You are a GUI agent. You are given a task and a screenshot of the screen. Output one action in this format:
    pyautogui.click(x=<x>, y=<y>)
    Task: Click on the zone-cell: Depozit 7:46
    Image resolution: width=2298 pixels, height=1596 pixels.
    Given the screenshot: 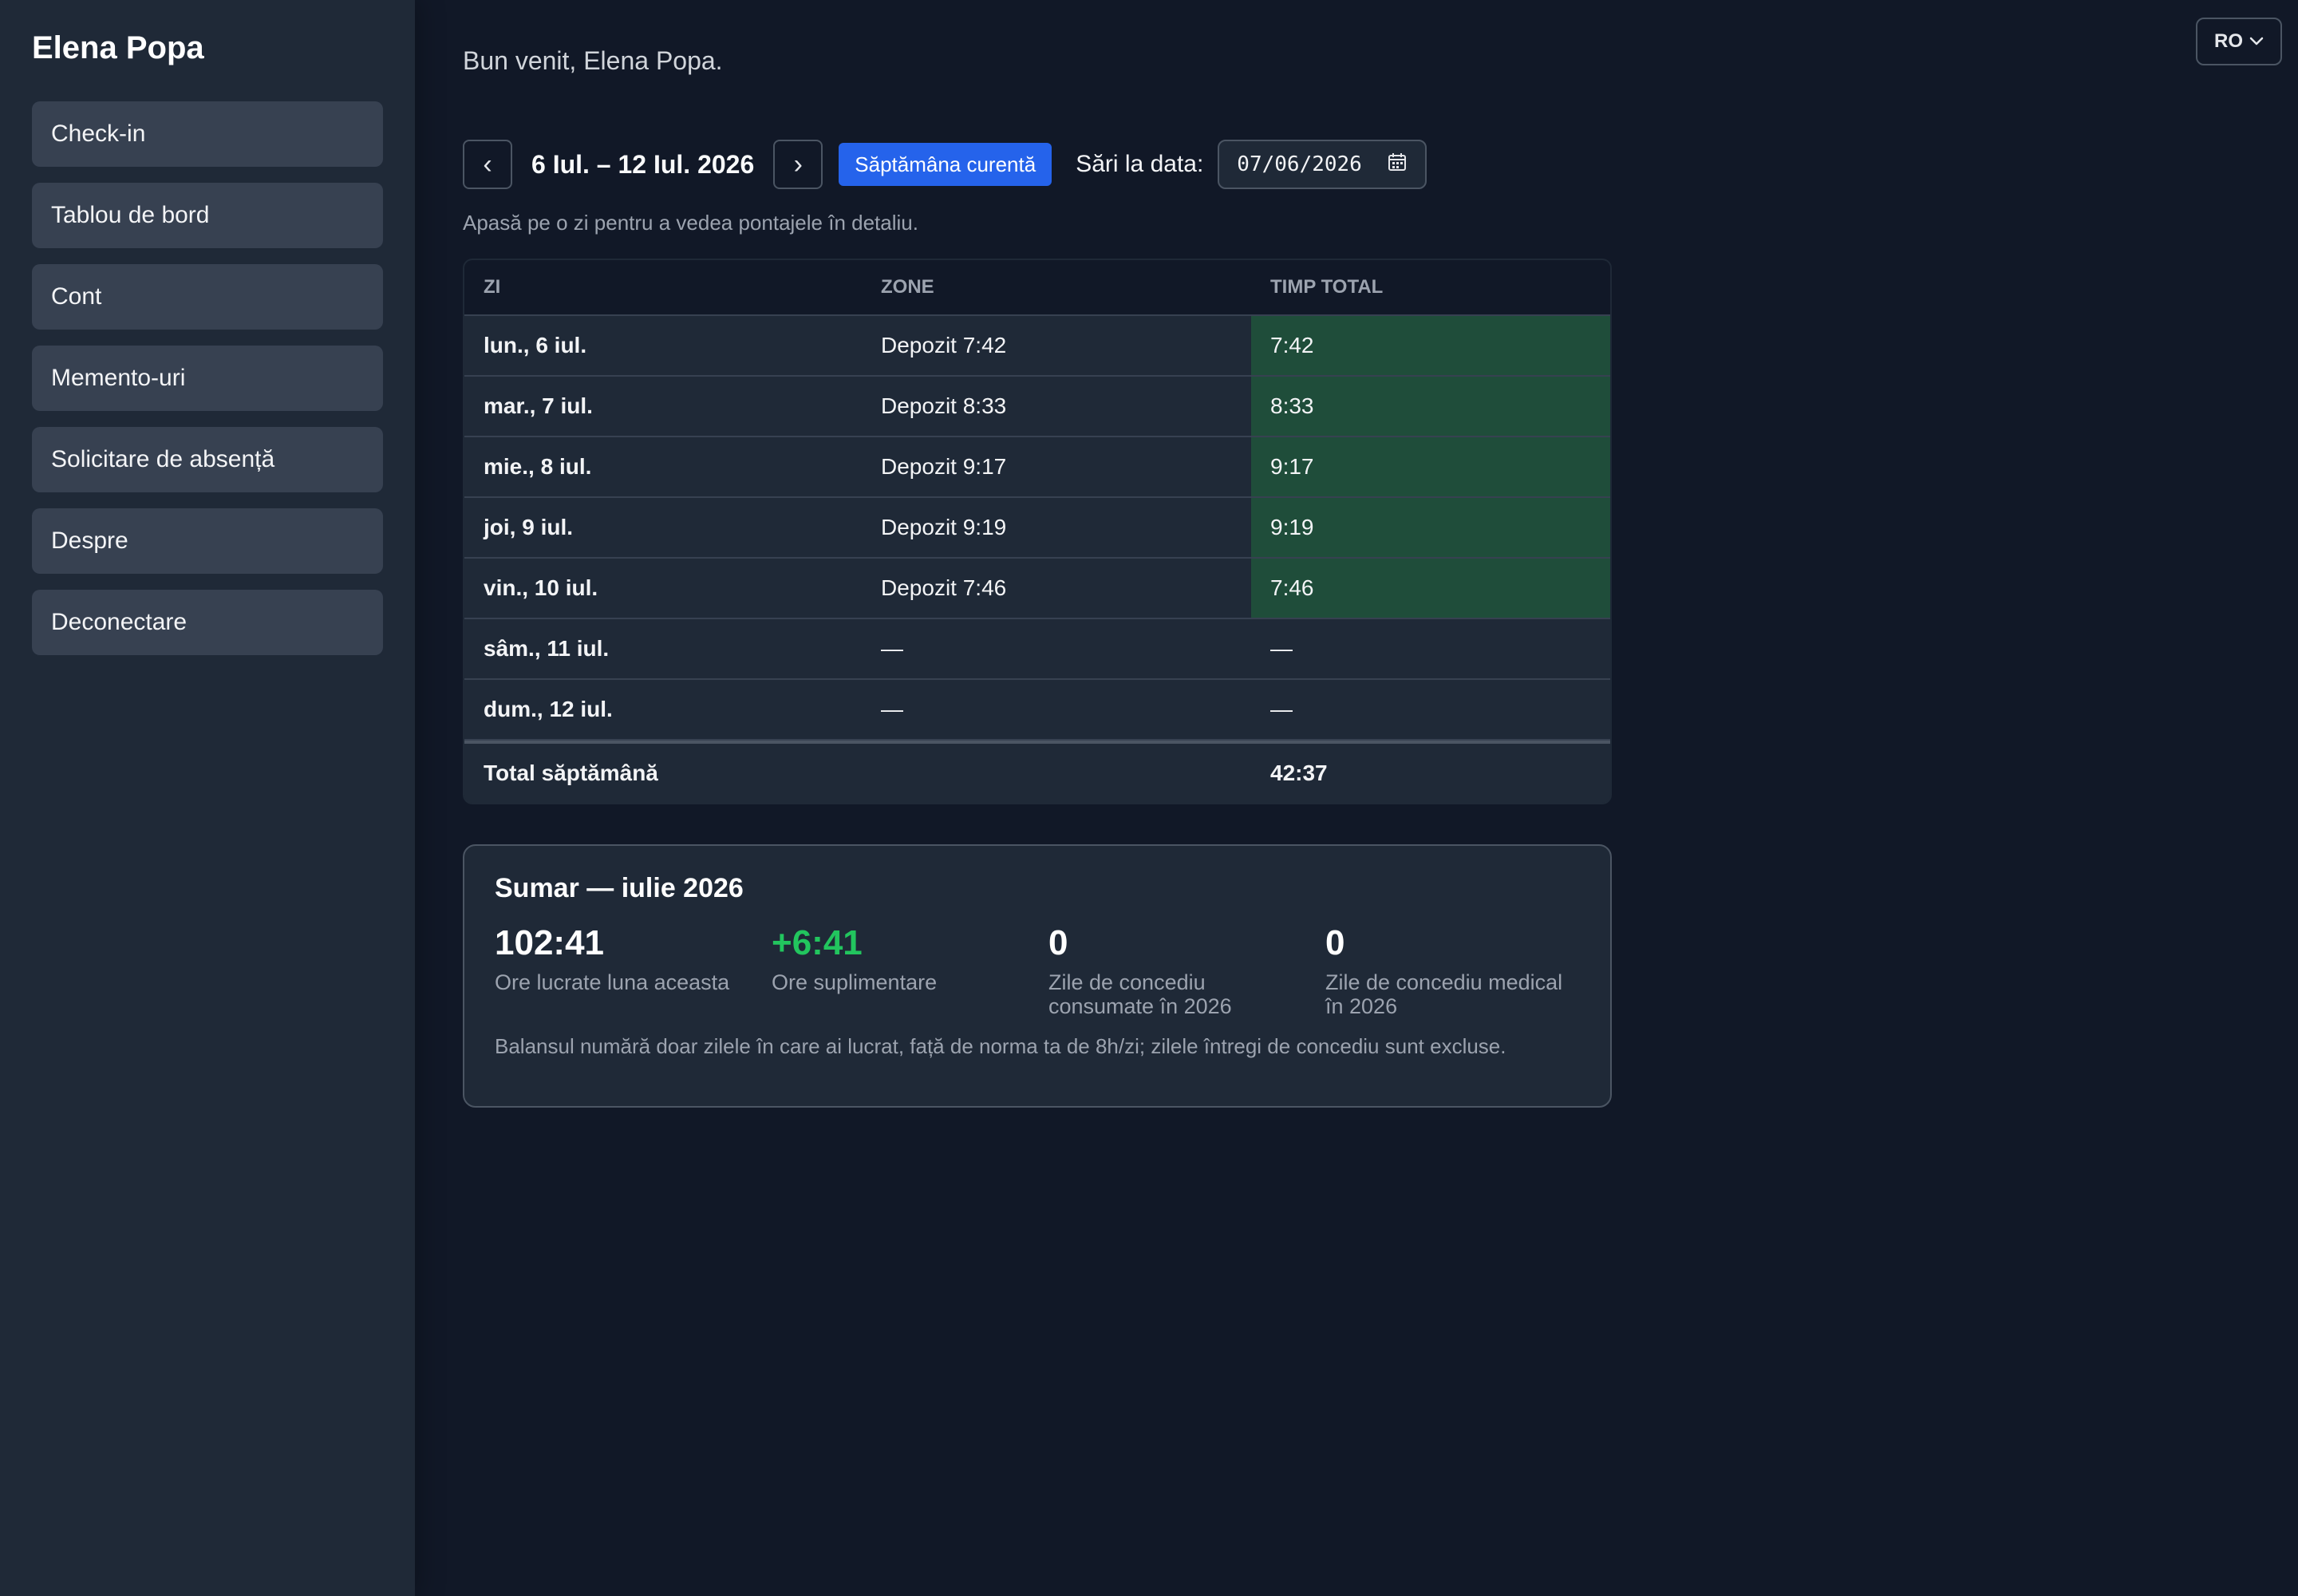 What is the action you would take?
    pyautogui.click(x=944, y=587)
    